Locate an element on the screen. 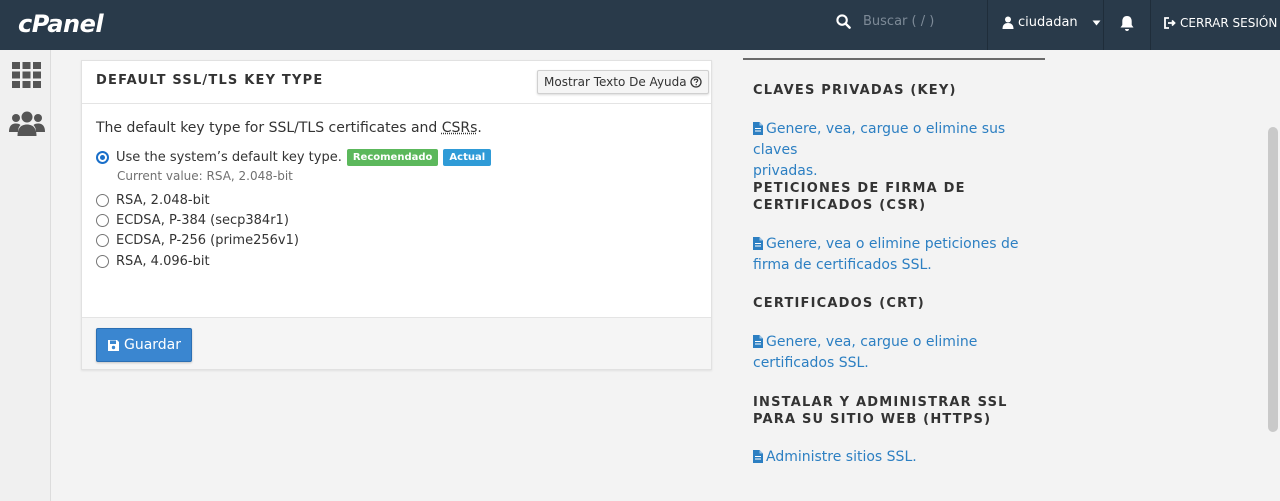 This screenshot has height=501, width=1280. user-menu: ciudadan is located at coordinates (1051, 22).